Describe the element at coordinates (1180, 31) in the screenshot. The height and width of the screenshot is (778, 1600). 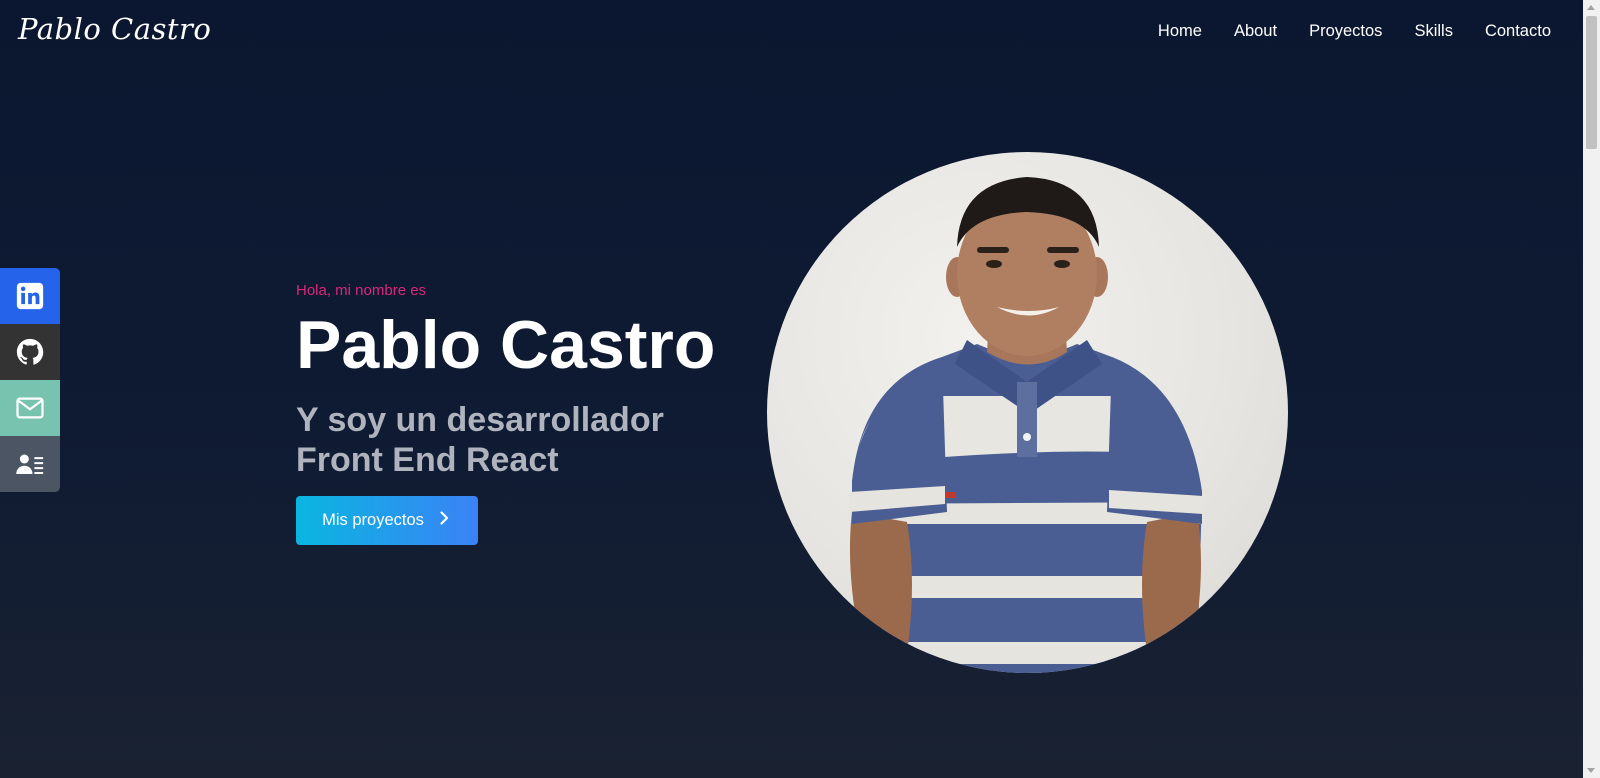
I see `nav-home: Home` at that location.